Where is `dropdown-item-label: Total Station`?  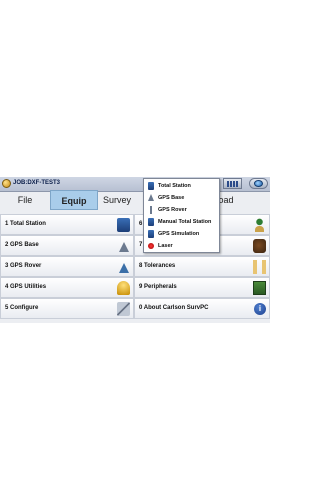 dropdown-item-label: Total Station is located at coordinates (174, 186).